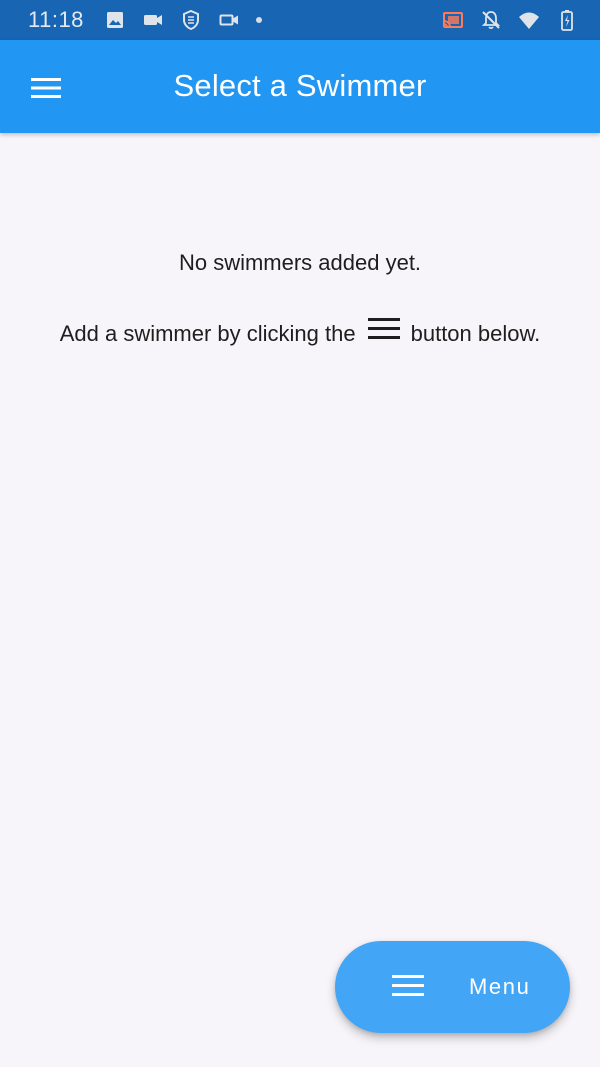  Describe the element at coordinates (452, 987) in the screenshot. I see `menu-fab-button: Menu` at that location.